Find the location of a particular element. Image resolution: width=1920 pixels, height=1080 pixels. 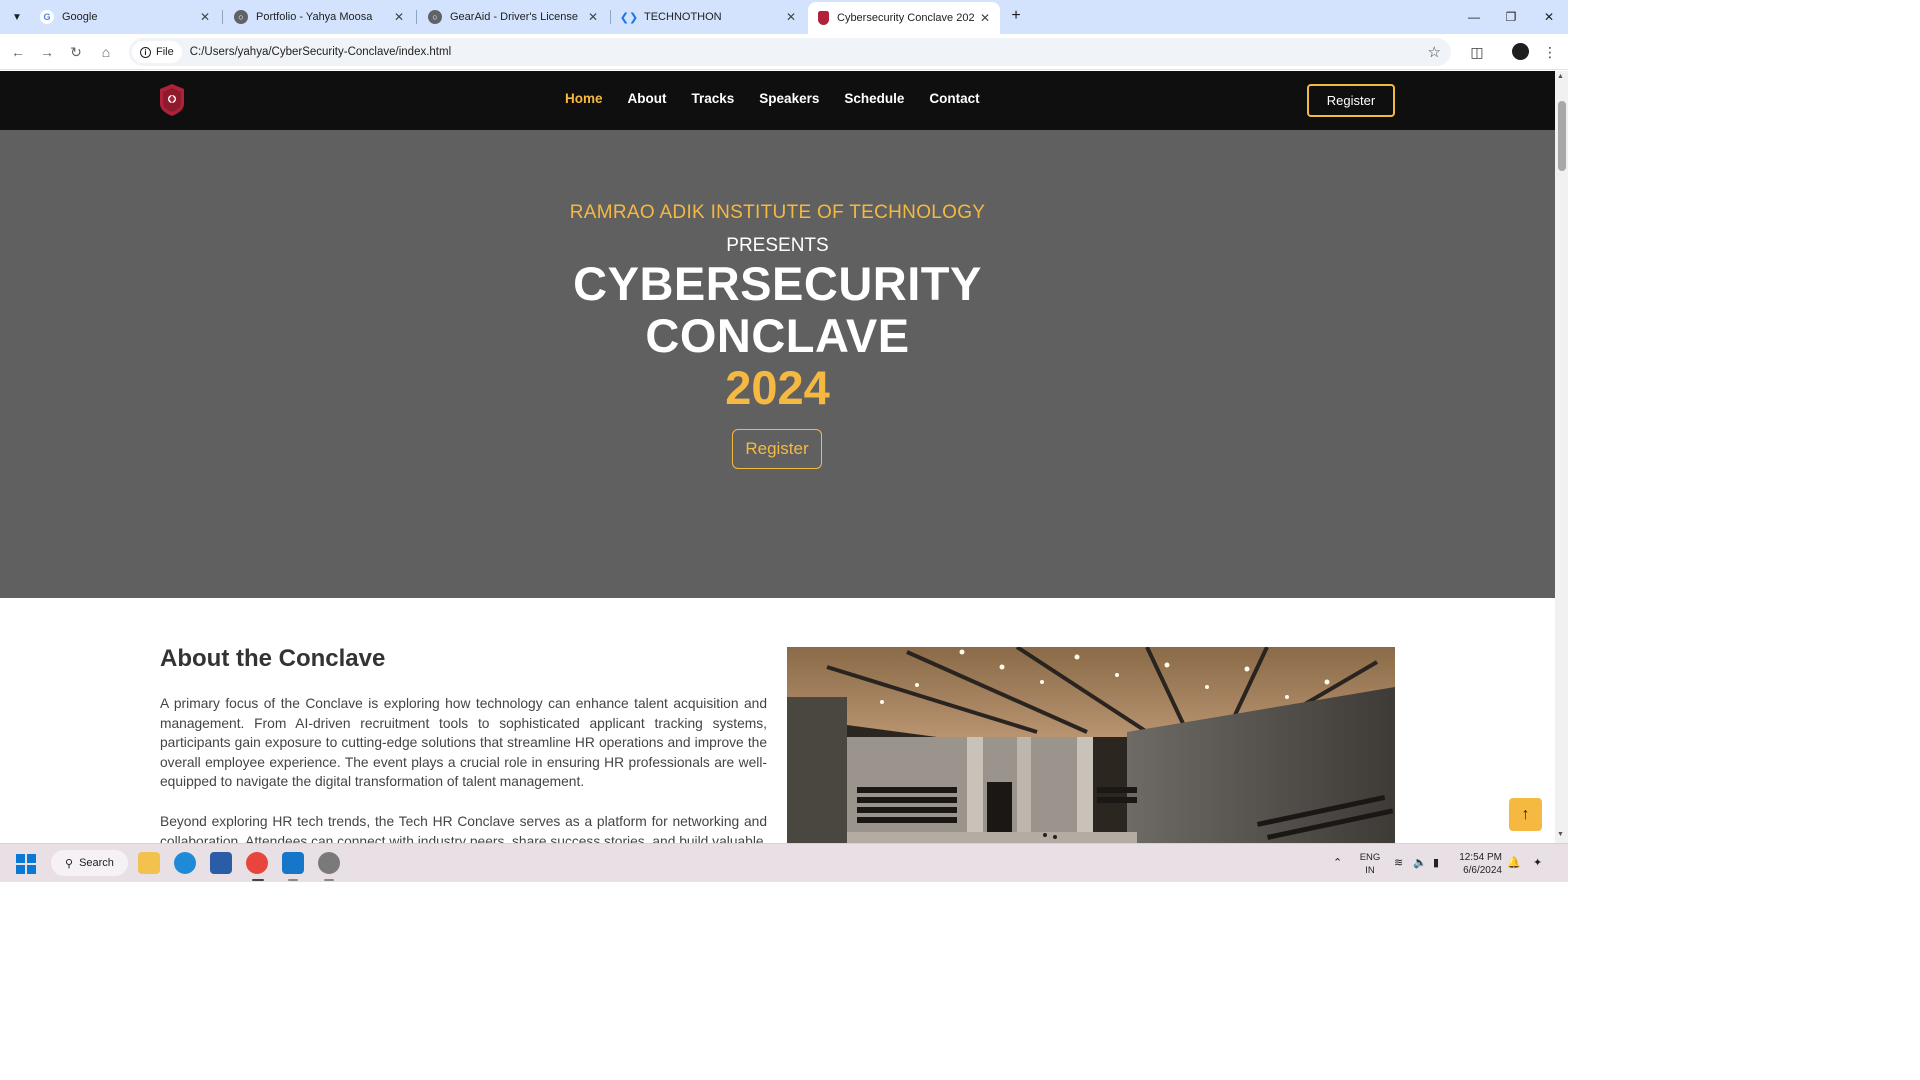

site-info-chip: i File is located at coordinates (157, 52).